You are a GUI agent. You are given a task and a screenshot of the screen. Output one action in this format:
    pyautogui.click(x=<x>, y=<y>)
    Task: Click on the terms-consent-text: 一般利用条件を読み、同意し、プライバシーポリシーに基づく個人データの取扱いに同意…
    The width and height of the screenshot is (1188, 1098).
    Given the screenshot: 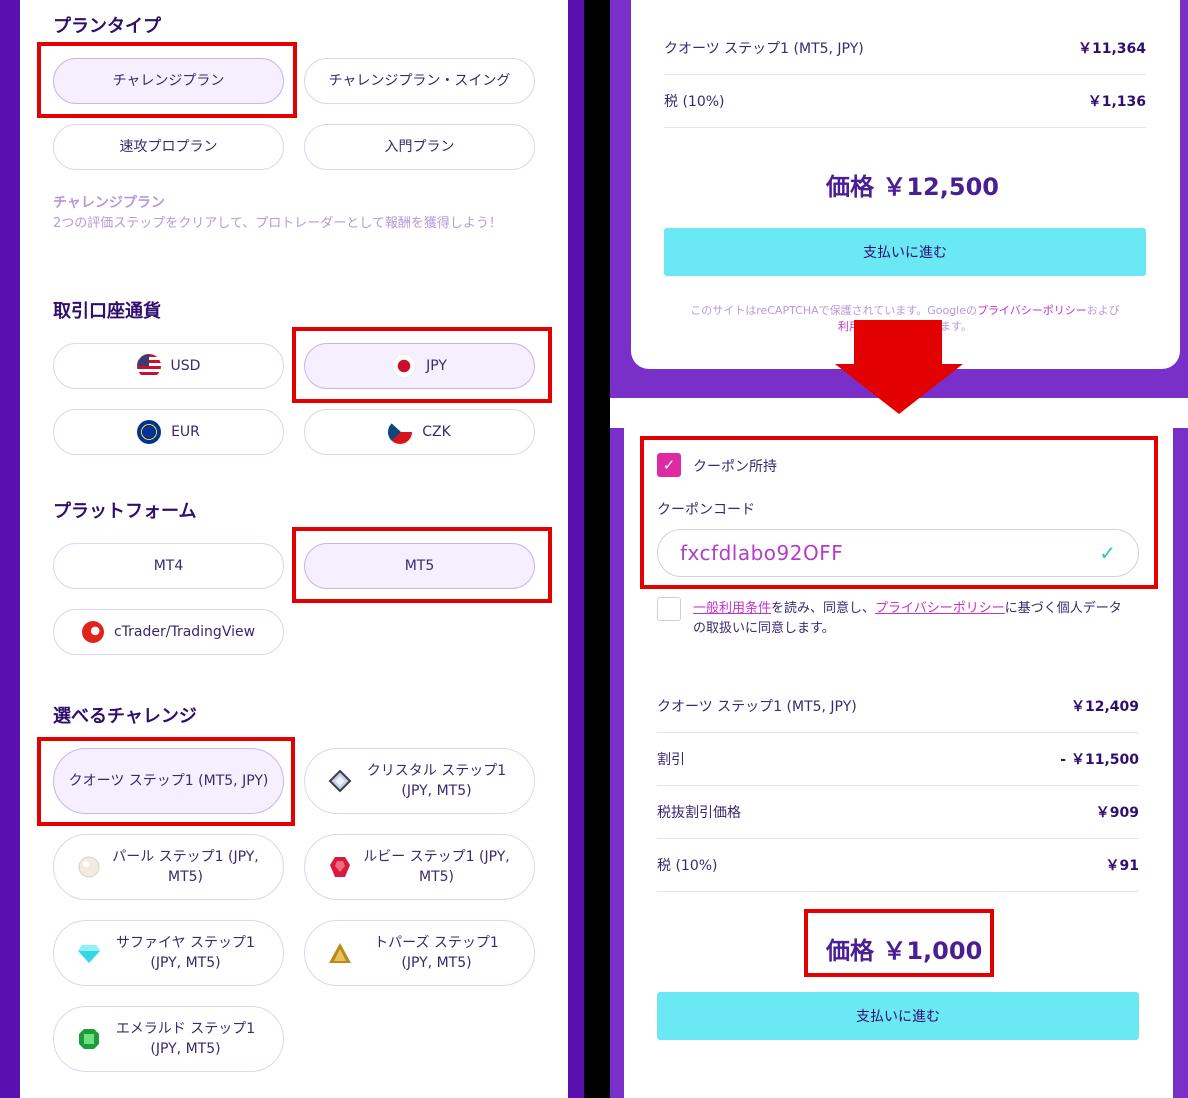 What is the action you would take?
    pyautogui.click(x=913, y=619)
    